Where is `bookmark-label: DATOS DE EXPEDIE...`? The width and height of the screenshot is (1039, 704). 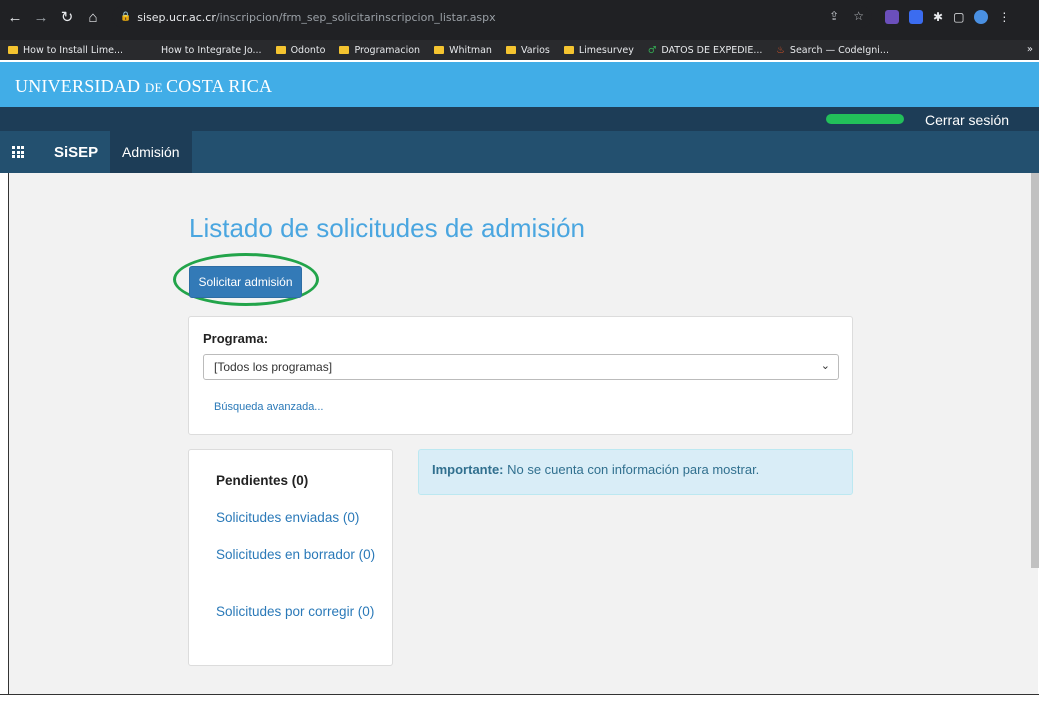
bookmark-label: DATOS DE EXPEDIE... is located at coordinates (712, 50).